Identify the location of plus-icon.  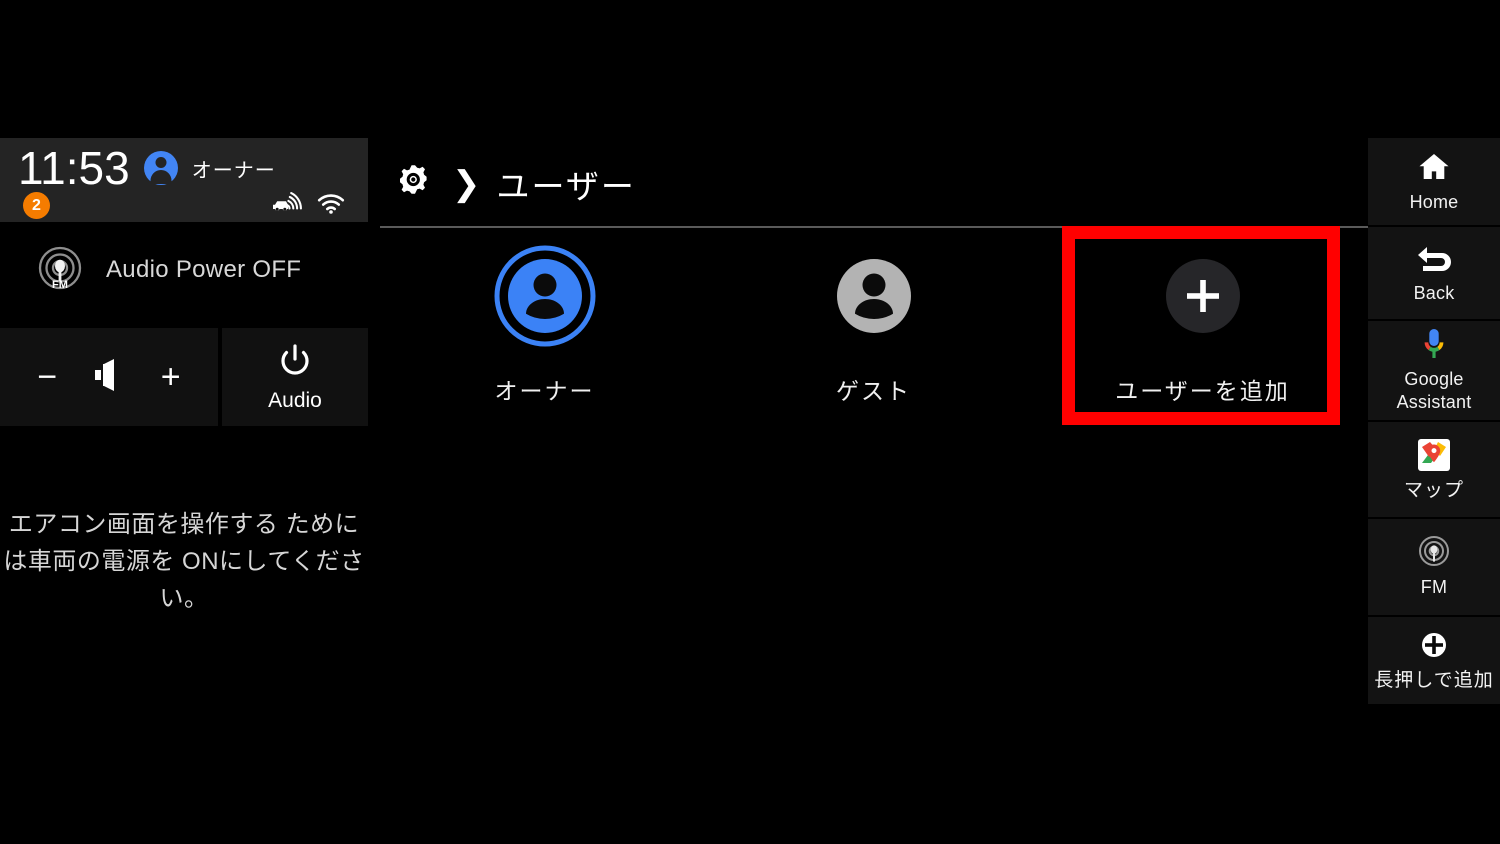
(1202, 296).